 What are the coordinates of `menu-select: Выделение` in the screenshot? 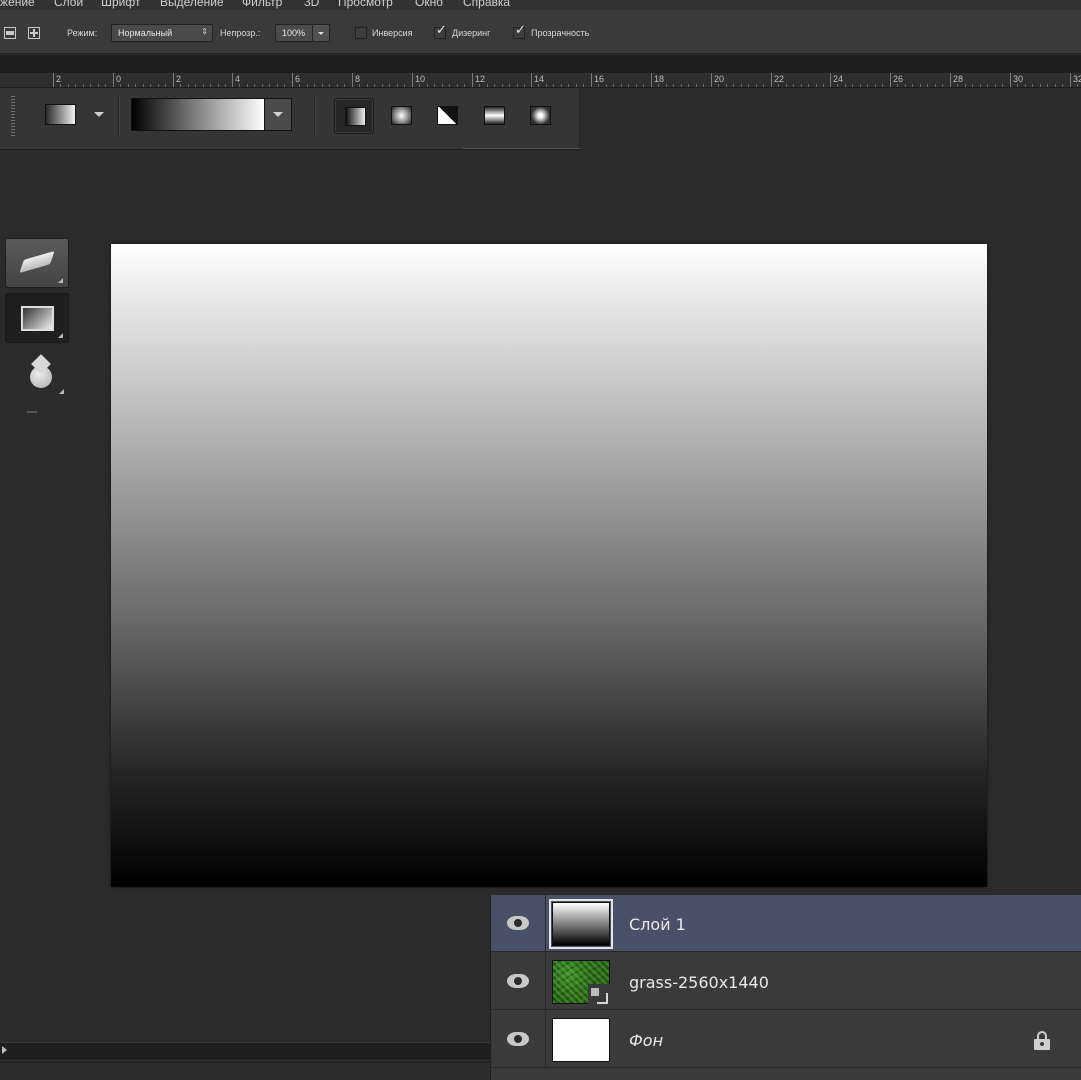 It's located at (192, 4).